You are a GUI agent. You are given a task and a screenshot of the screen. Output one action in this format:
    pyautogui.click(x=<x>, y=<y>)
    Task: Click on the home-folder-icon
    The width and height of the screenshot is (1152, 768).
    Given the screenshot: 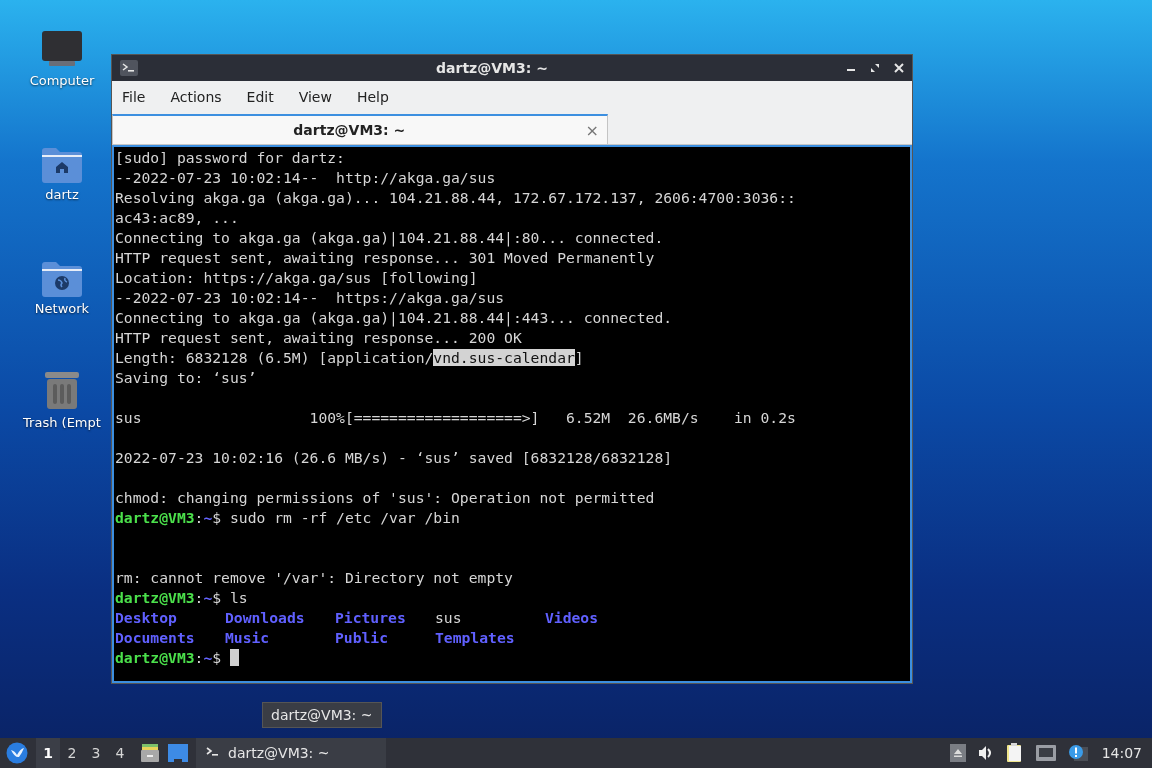 What is the action you would take?
    pyautogui.click(x=62, y=165)
    